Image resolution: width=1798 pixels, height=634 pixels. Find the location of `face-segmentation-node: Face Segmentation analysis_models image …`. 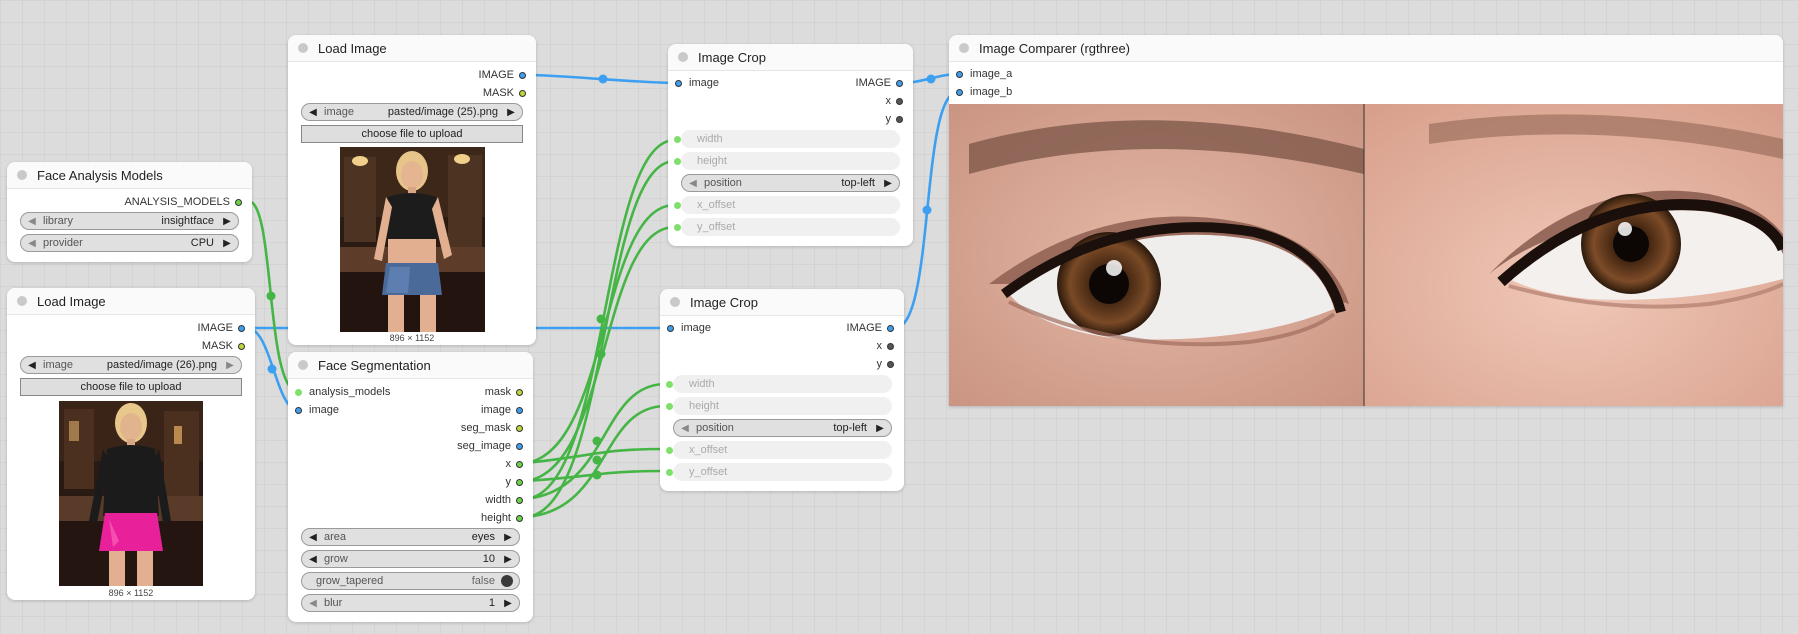

face-segmentation-node: Face Segmentation analysis_models image … is located at coordinates (410, 487).